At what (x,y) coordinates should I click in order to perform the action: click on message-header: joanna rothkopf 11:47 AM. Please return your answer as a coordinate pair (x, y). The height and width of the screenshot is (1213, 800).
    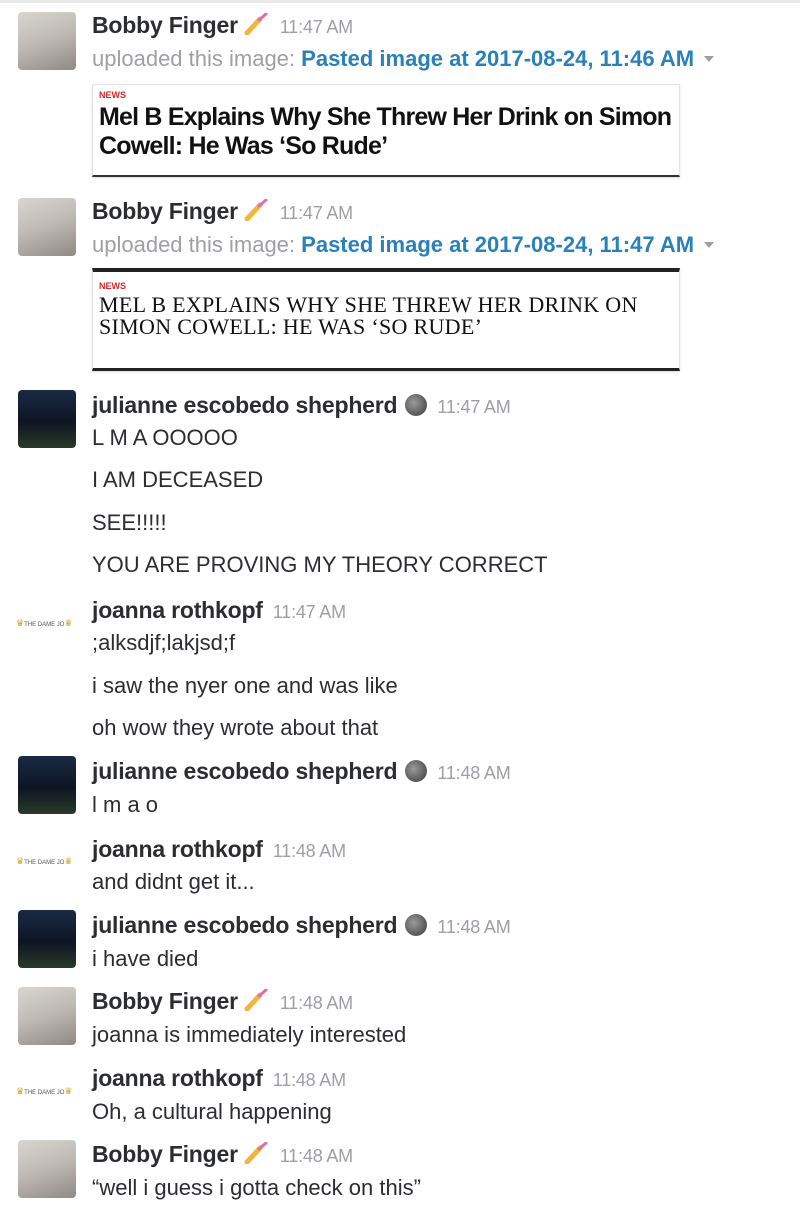
    Looking at the image, I should click on (219, 610).